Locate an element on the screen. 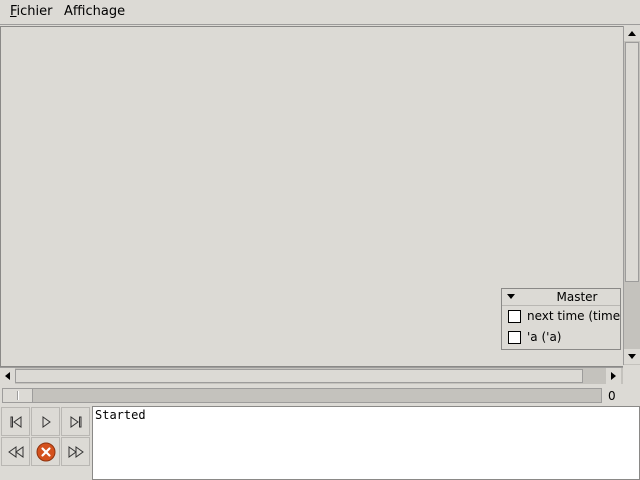  scrollbar-corner is located at coordinates (631, 375).